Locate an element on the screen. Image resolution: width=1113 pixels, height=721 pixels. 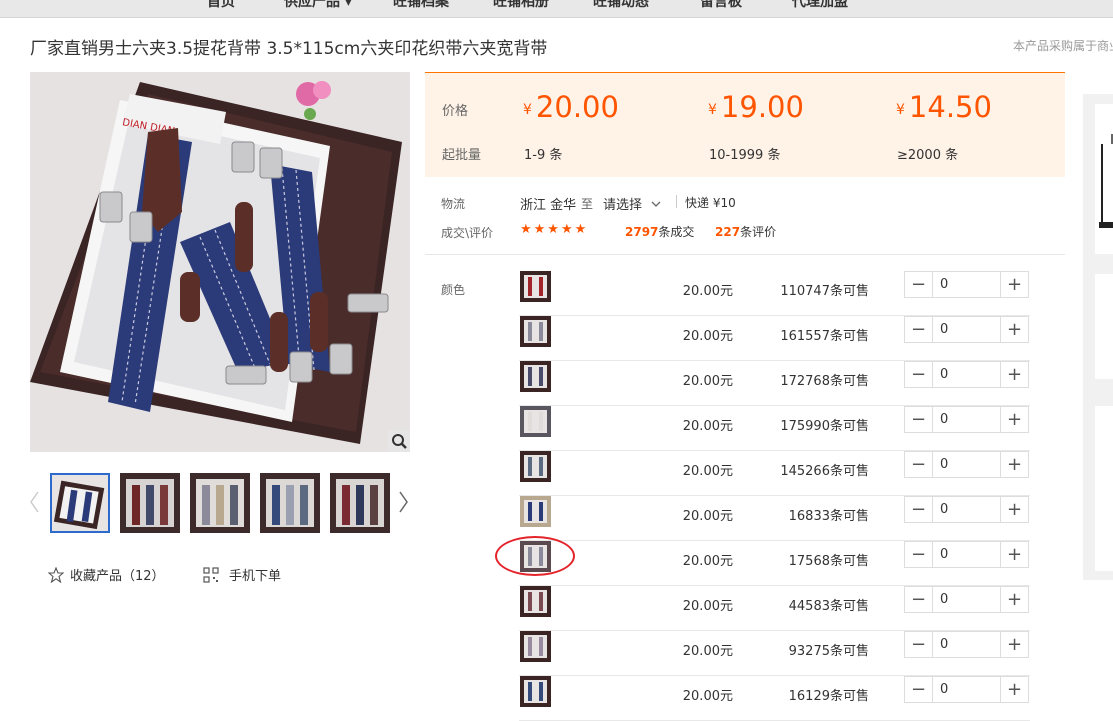
sku-stock: 17568条可售 is located at coordinates (828, 561).